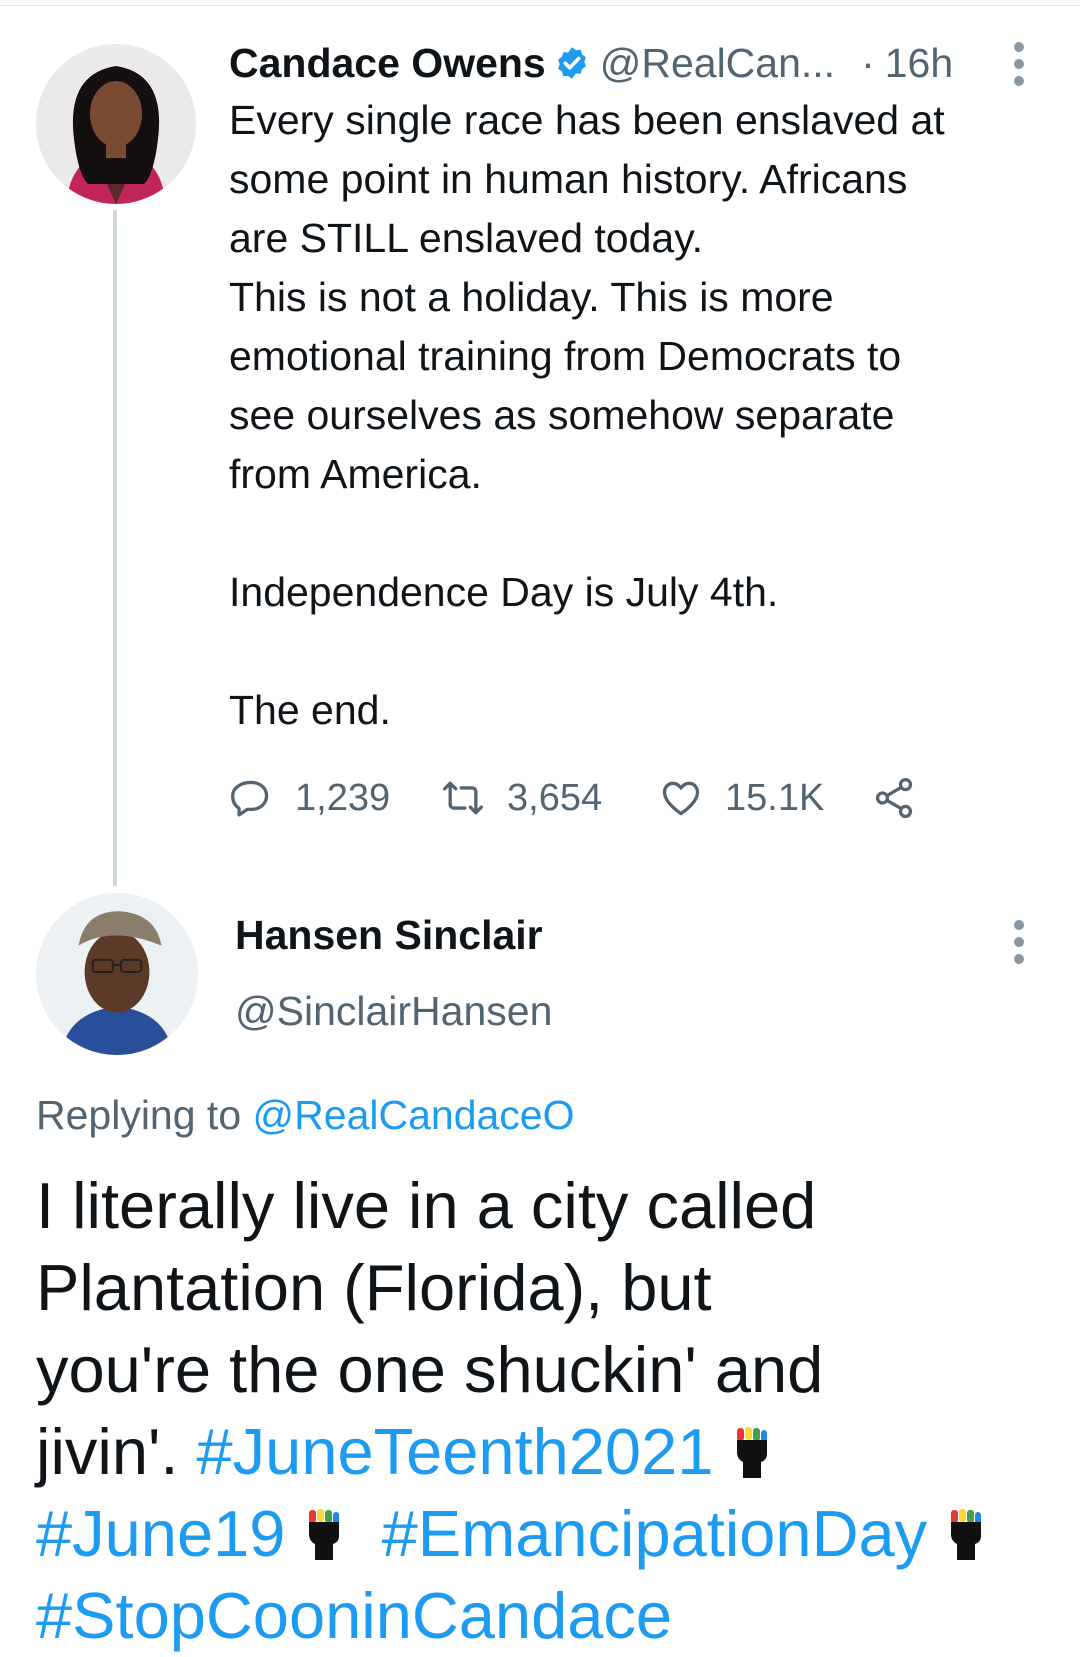  Describe the element at coordinates (455, 1451) in the screenshot. I see `hashtag-link: #JuneTeenth2021` at that location.